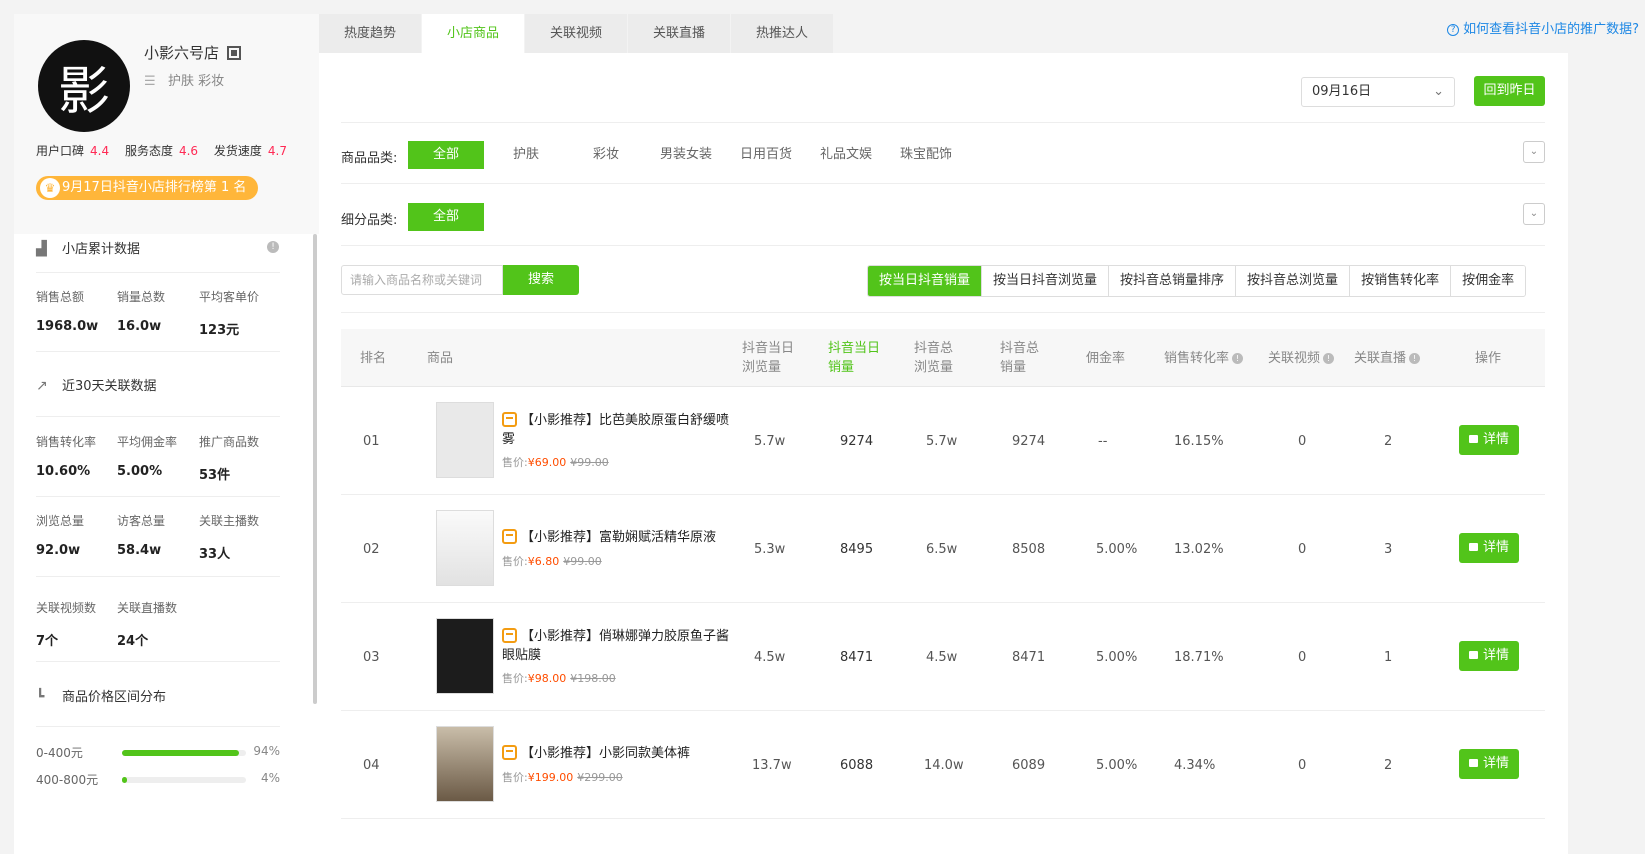  Describe the element at coordinates (846, 155) in the screenshot. I see `category-gifts: 礼品文娱` at that location.